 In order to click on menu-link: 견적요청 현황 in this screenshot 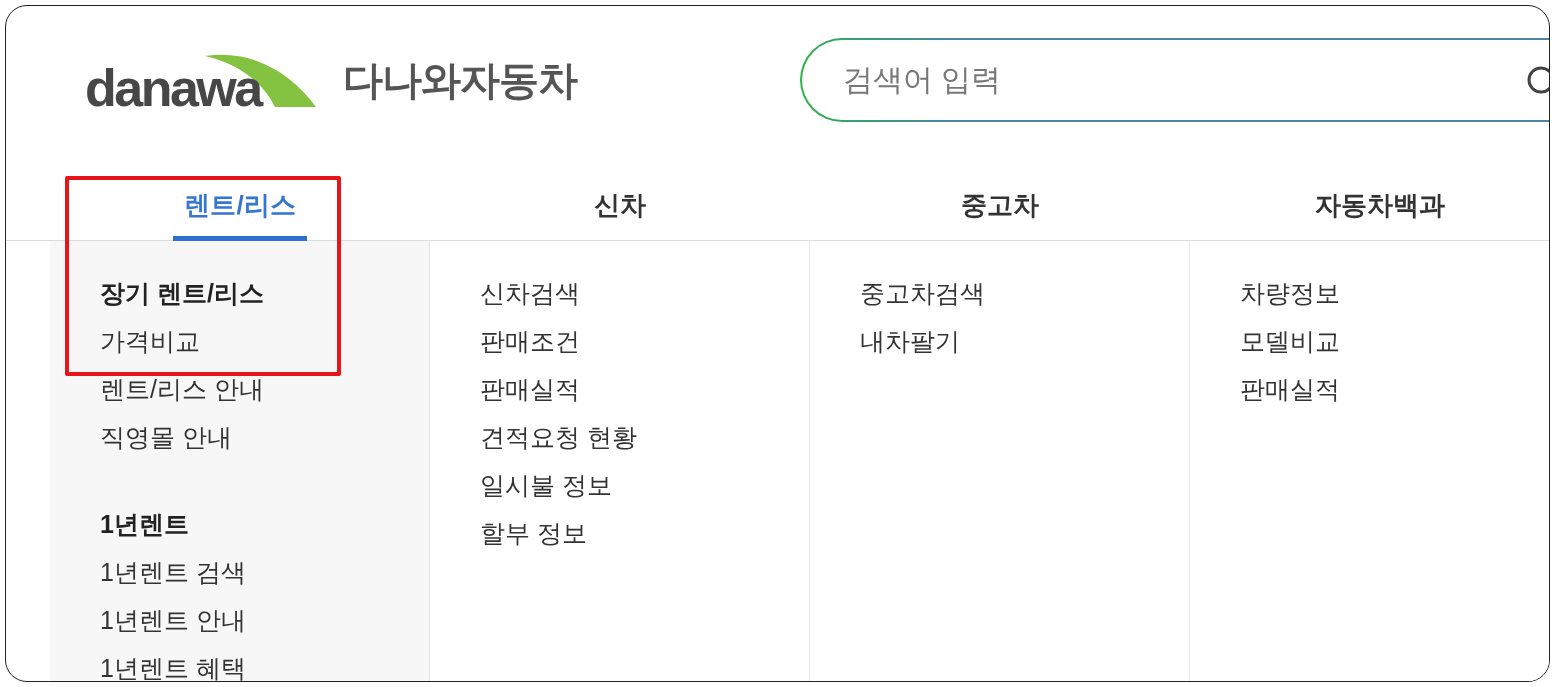, I will do `click(558, 437)`.